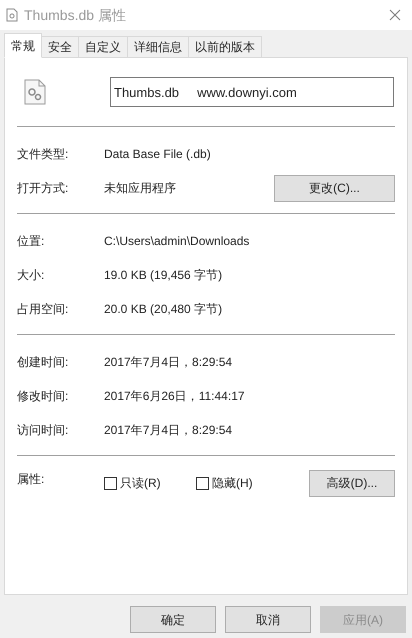  Describe the element at coordinates (140, 483) in the screenshot. I see `checkbox-label: 只读(R)` at that location.